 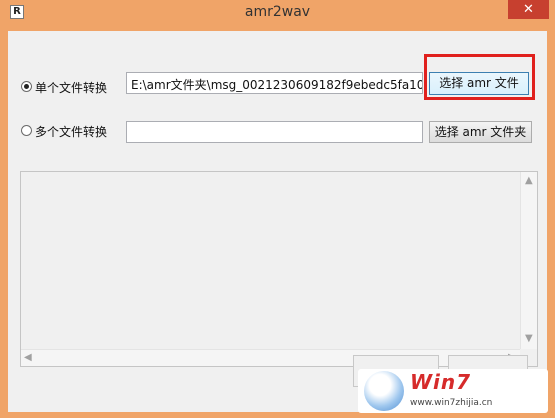 I want to click on windows-logo-icon, so click(x=384, y=391).